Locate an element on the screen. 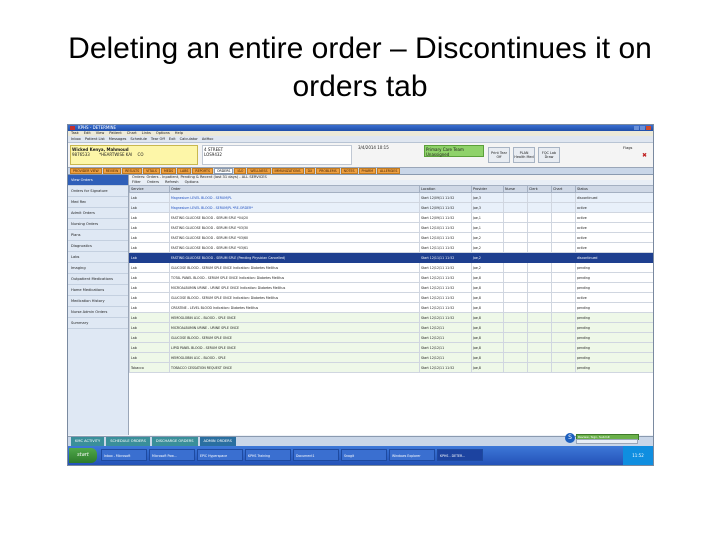 This screenshot has width=720, height=540. tab-wellness: WELLNESS is located at coordinates (259, 171).